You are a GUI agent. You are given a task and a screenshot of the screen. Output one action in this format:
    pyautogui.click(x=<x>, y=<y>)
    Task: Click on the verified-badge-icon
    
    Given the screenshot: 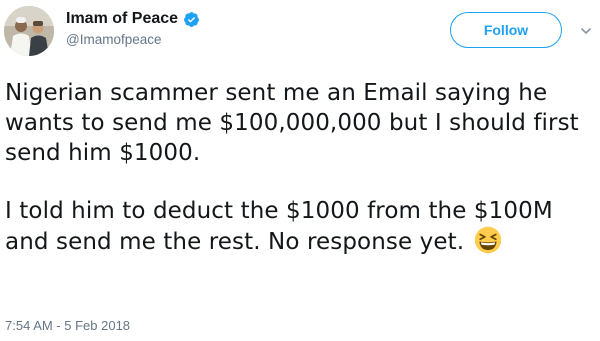 What is the action you would take?
    pyautogui.click(x=191, y=19)
    